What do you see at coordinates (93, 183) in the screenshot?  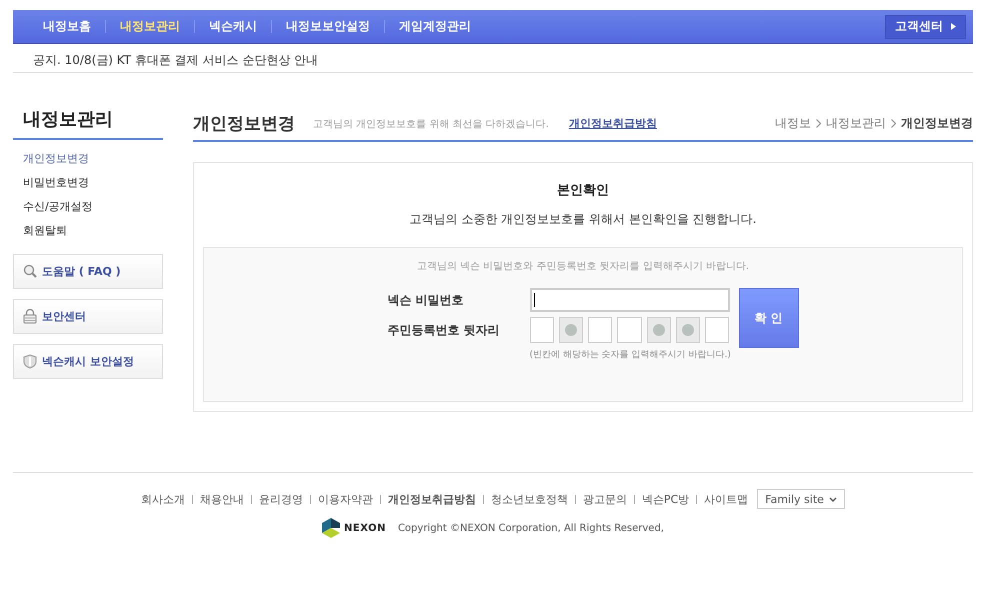 I see `sidebar-item: 비밀번호변경` at bounding box center [93, 183].